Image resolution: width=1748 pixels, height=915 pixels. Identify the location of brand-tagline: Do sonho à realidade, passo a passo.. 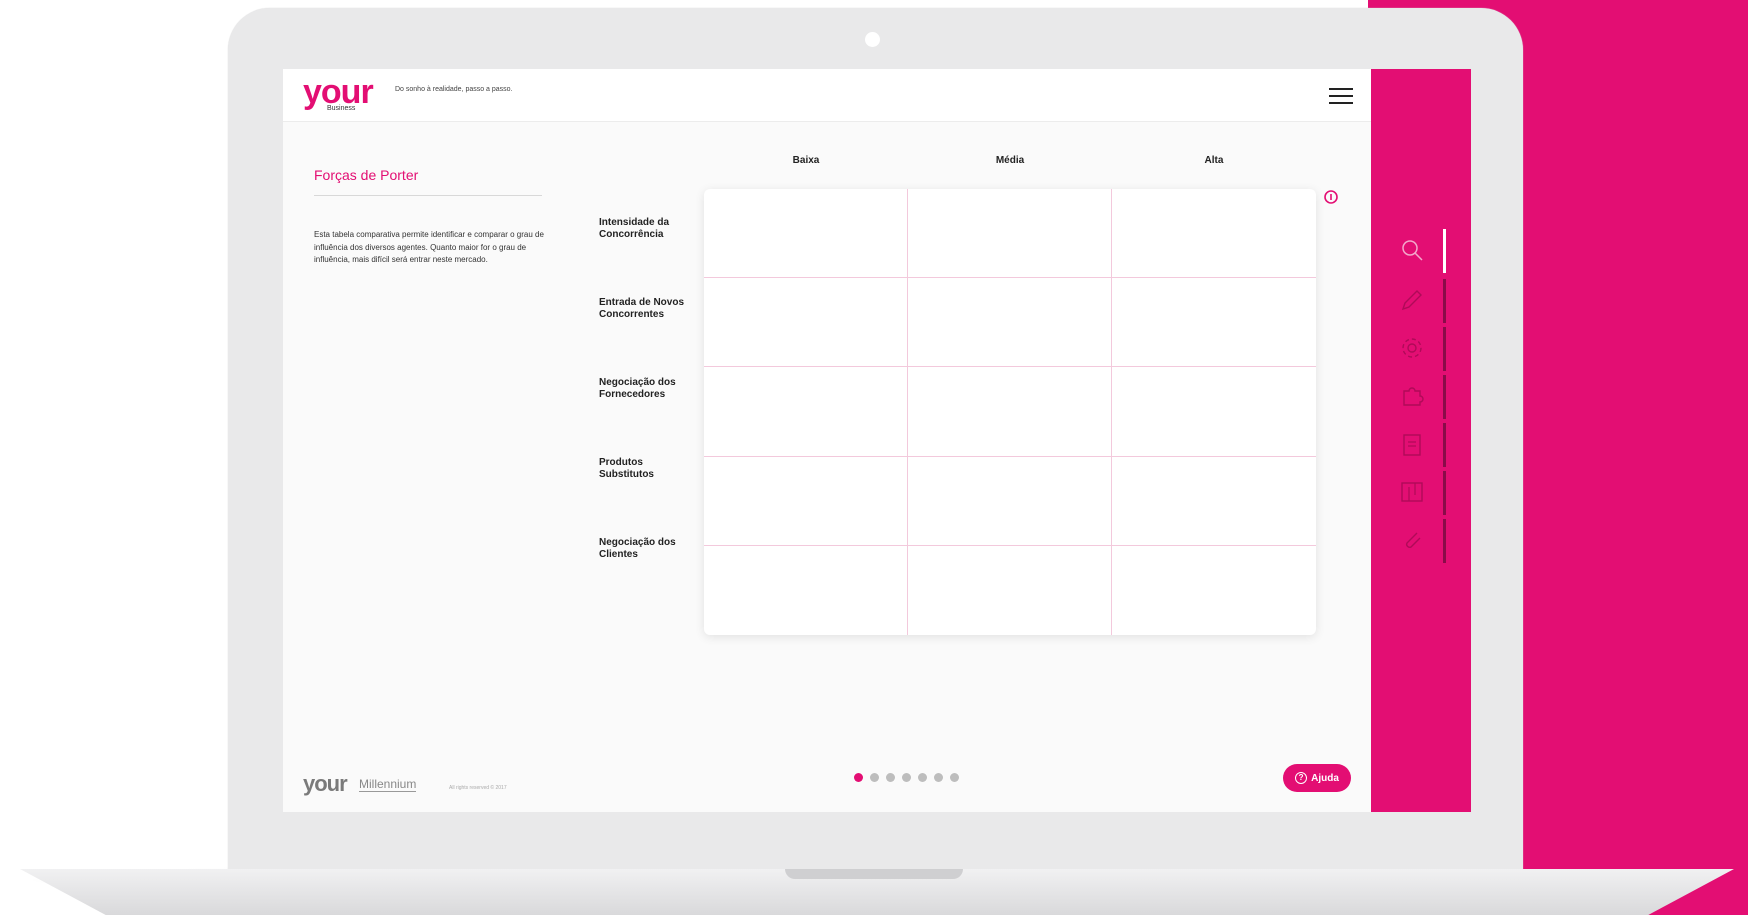
(454, 89).